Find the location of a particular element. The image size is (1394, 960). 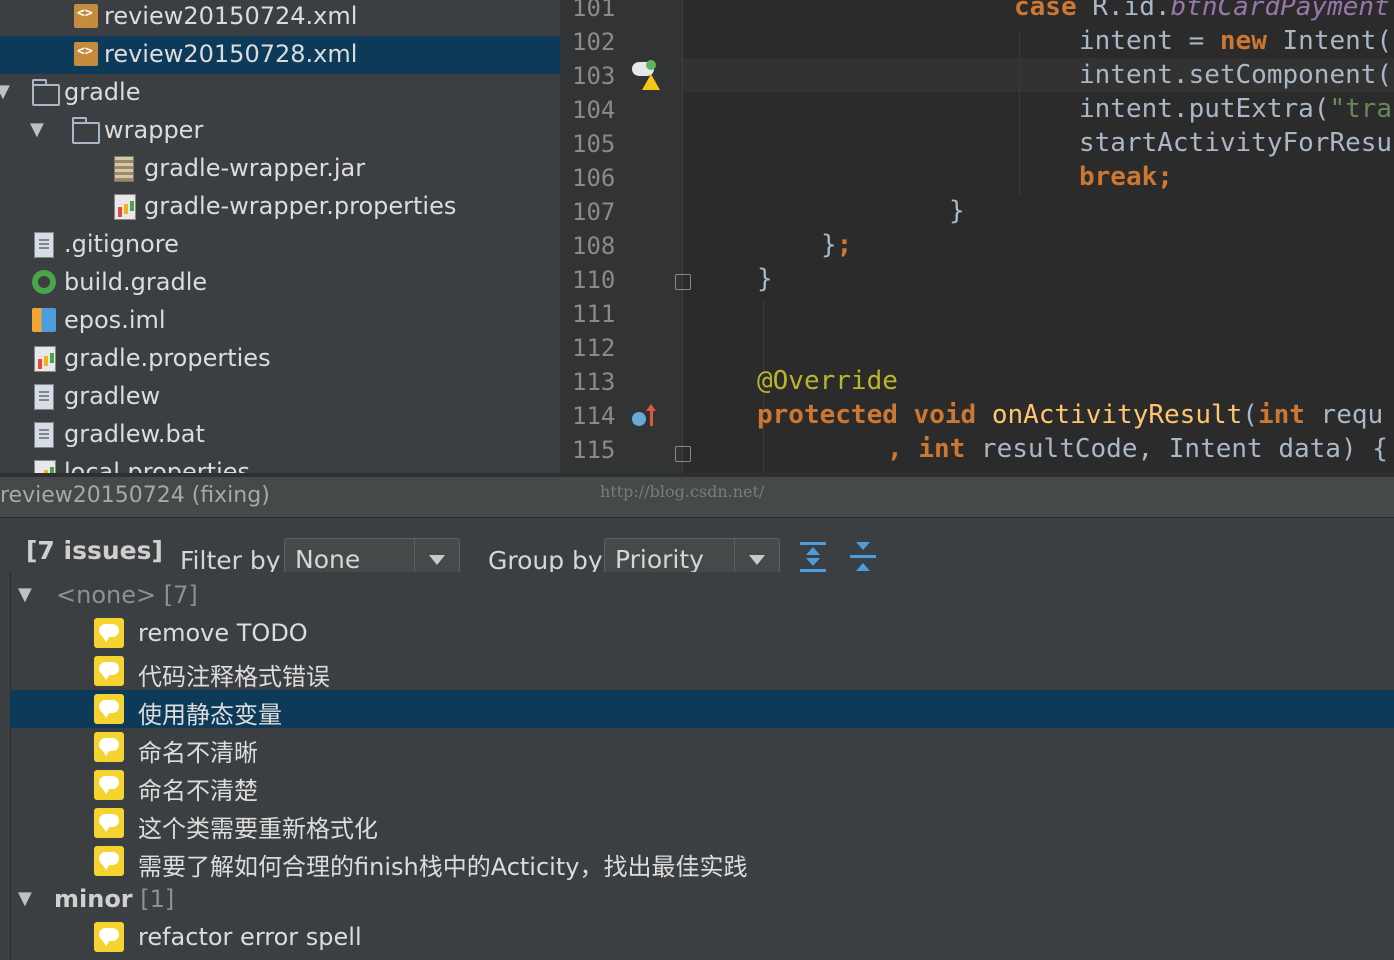

line-number: 108 is located at coordinates (594, 246).